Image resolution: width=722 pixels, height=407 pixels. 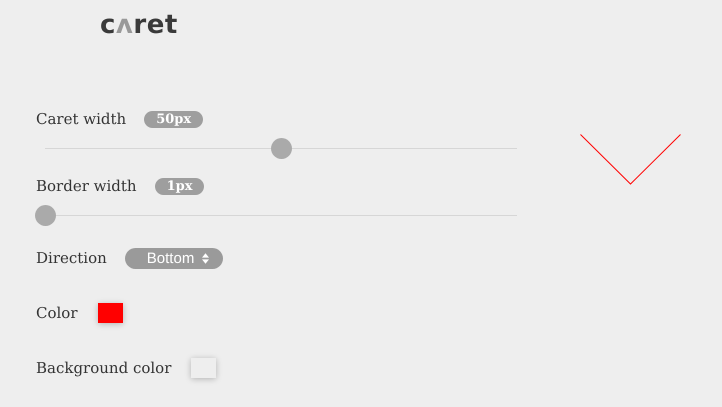 What do you see at coordinates (174, 258) in the screenshot?
I see `direction-select: Bottom` at bounding box center [174, 258].